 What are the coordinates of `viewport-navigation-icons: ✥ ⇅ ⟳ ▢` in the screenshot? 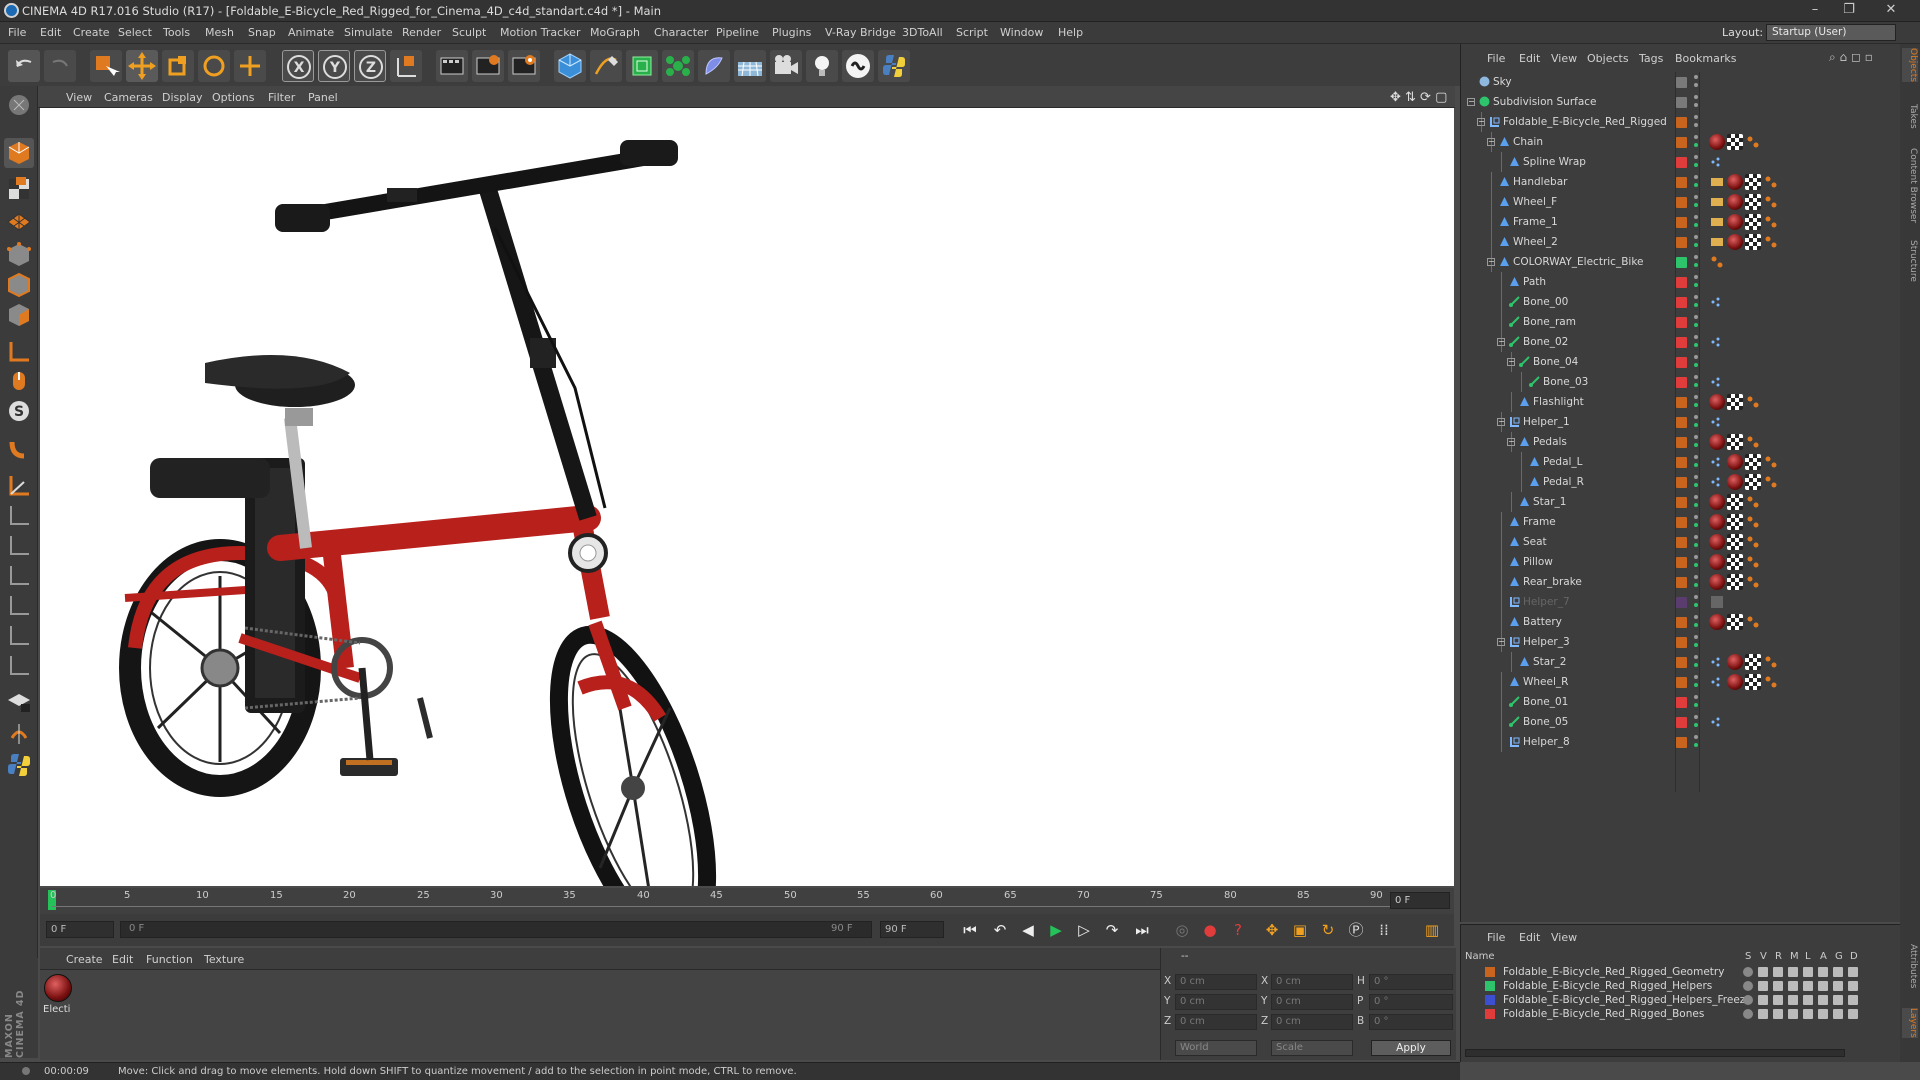 It's located at (1418, 97).